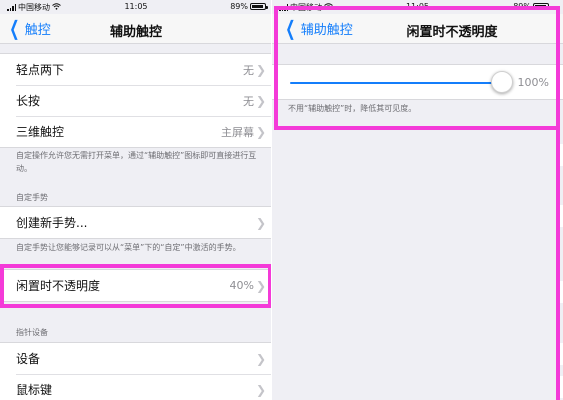 The image size is (563, 400). I want to click on pointer-devices-group: 设备 ❯ 鼠标键 ❯, so click(136, 371).